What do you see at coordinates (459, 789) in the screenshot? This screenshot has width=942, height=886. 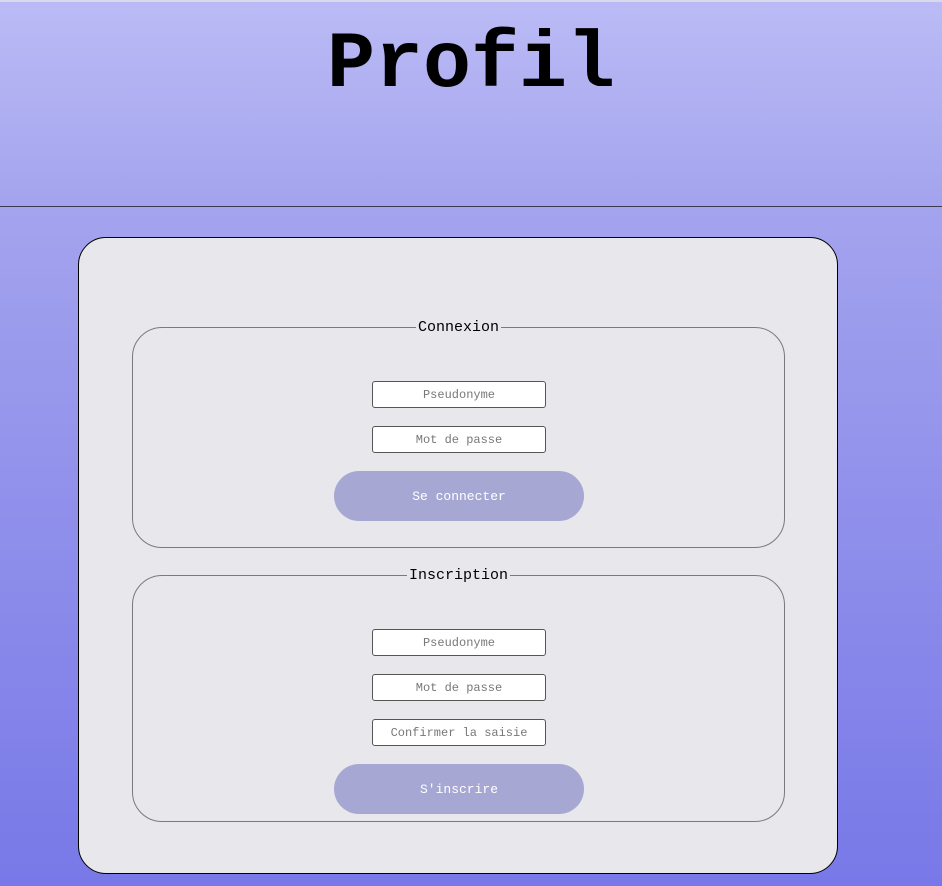 I see `signup-button: S'inscrire` at bounding box center [459, 789].